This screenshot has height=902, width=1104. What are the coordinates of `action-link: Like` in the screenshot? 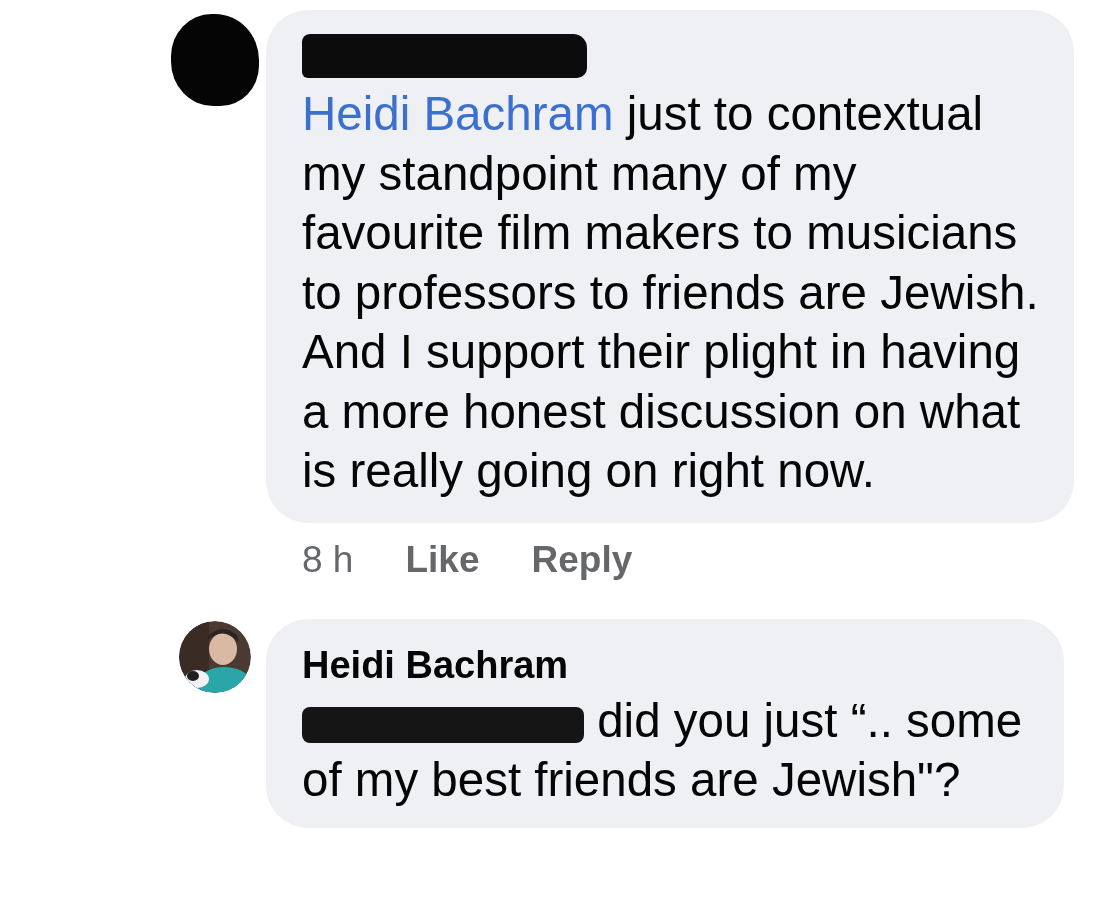 It's located at (442, 559).